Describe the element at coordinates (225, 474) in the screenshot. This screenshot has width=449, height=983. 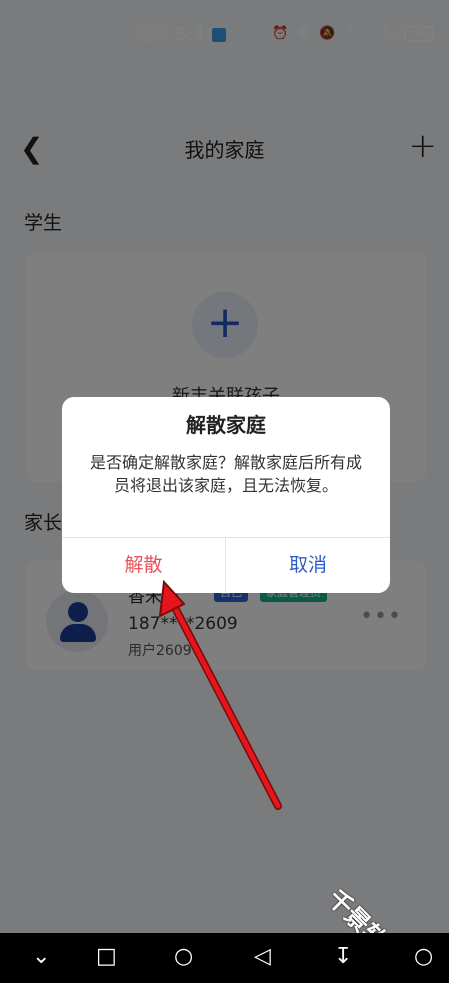
I see `dialog-message: 是否确定解散家庭？解散家庭后所有成员将退出该家庭，且无法恢复。` at that location.